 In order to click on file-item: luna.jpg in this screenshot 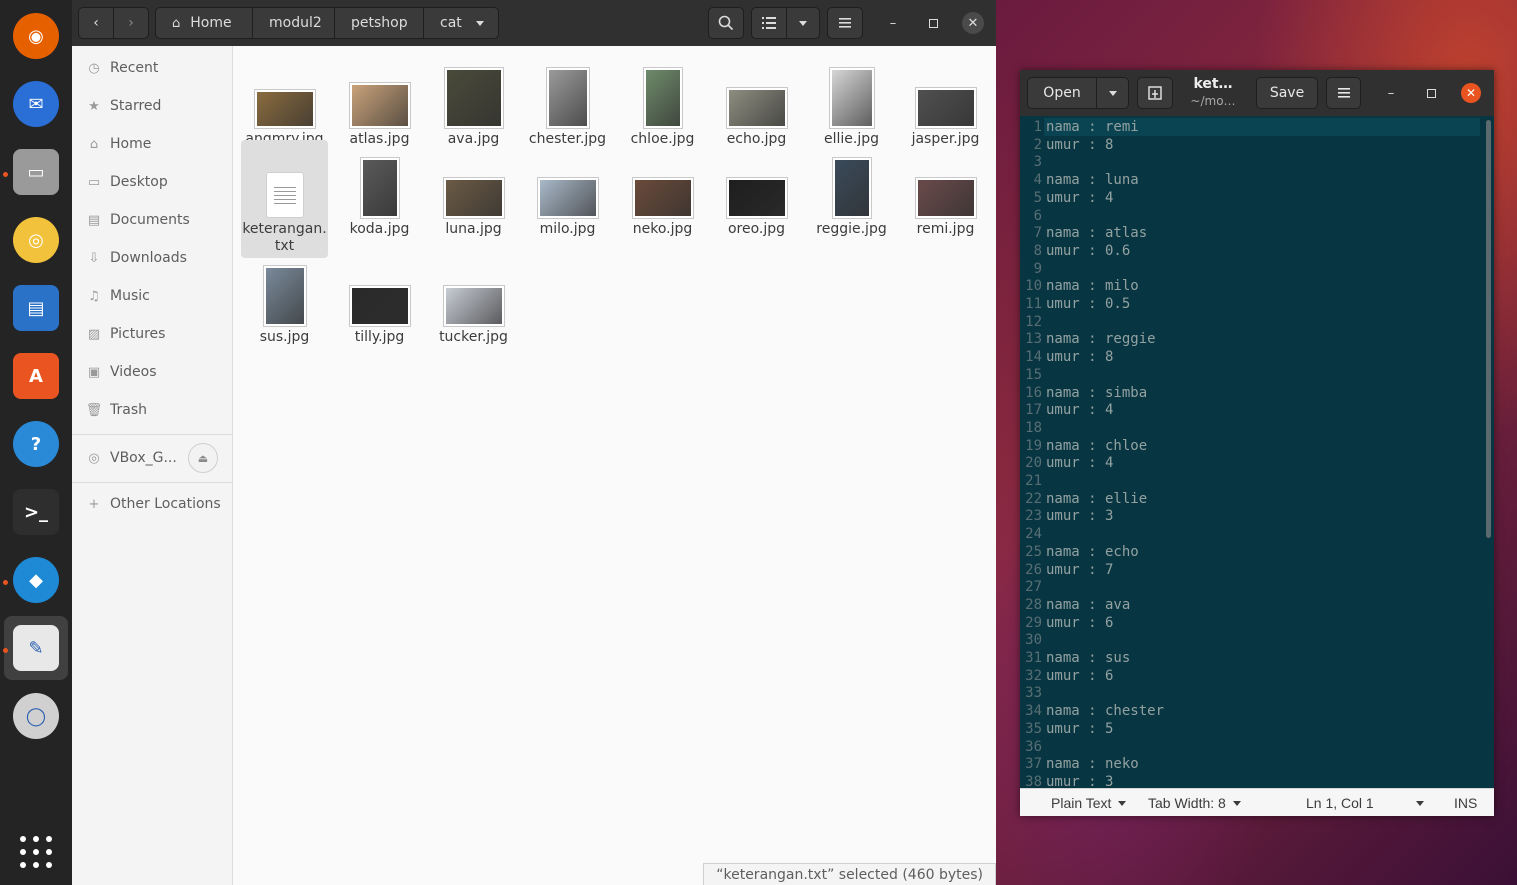, I will do `click(473, 190)`.